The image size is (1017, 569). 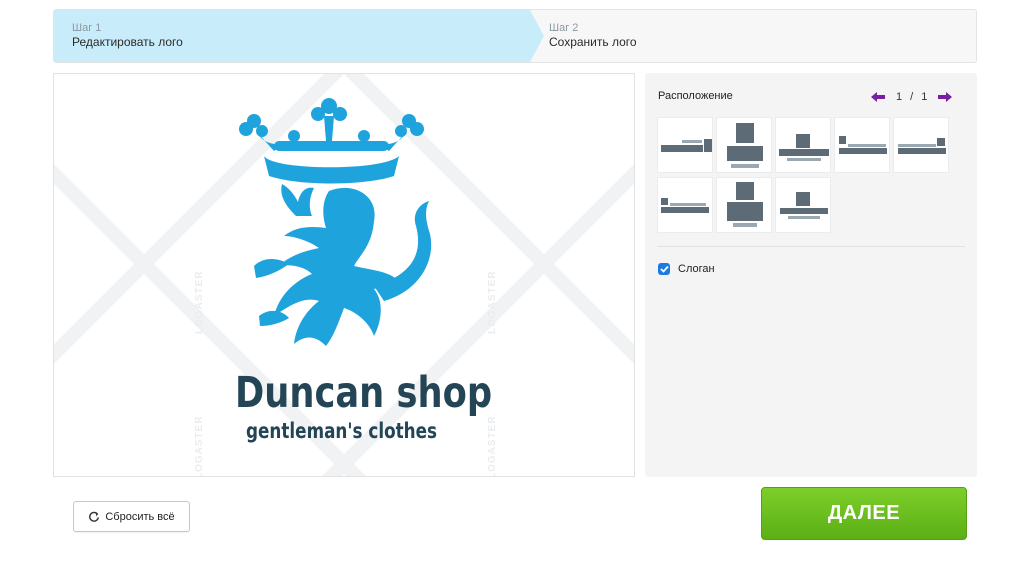 What do you see at coordinates (292, 36) in the screenshot?
I see `step-1: Шаг 1 Редактировать лого` at bounding box center [292, 36].